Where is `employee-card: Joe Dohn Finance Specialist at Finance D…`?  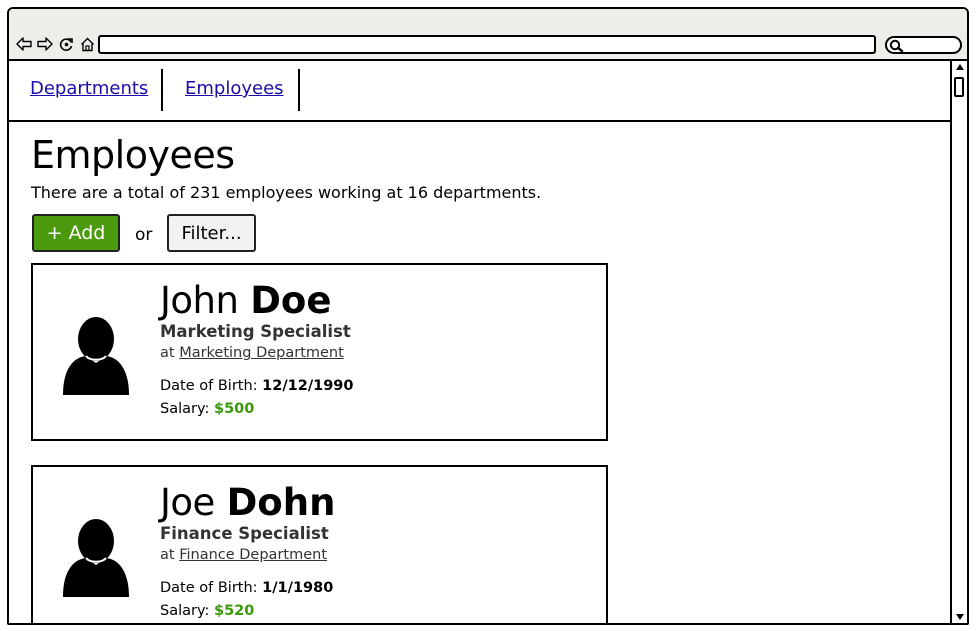
employee-card: Joe Dohn Finance Specialist at Finance D… is located at coordinates (319, 544).